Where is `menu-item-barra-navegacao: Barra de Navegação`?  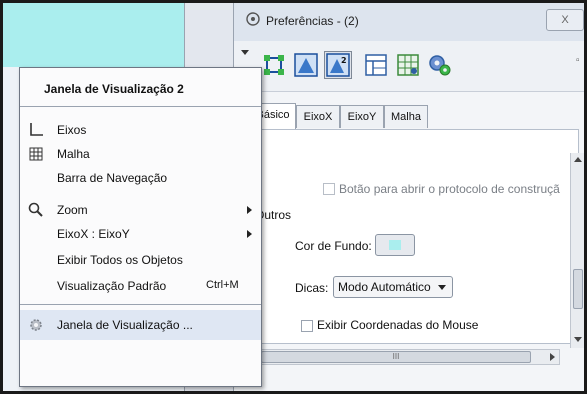 menu-item-barra-navegacao: Barra de Navegação is located at coordinates (140, 178).